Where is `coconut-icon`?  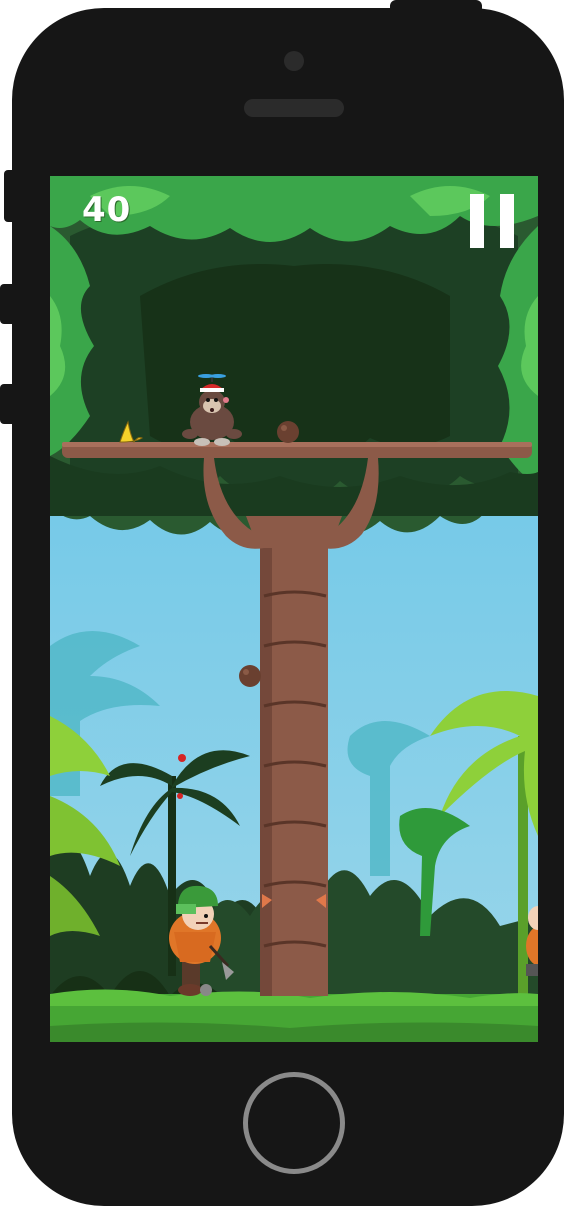 coconut-icon is located at coordinates (288, 432).